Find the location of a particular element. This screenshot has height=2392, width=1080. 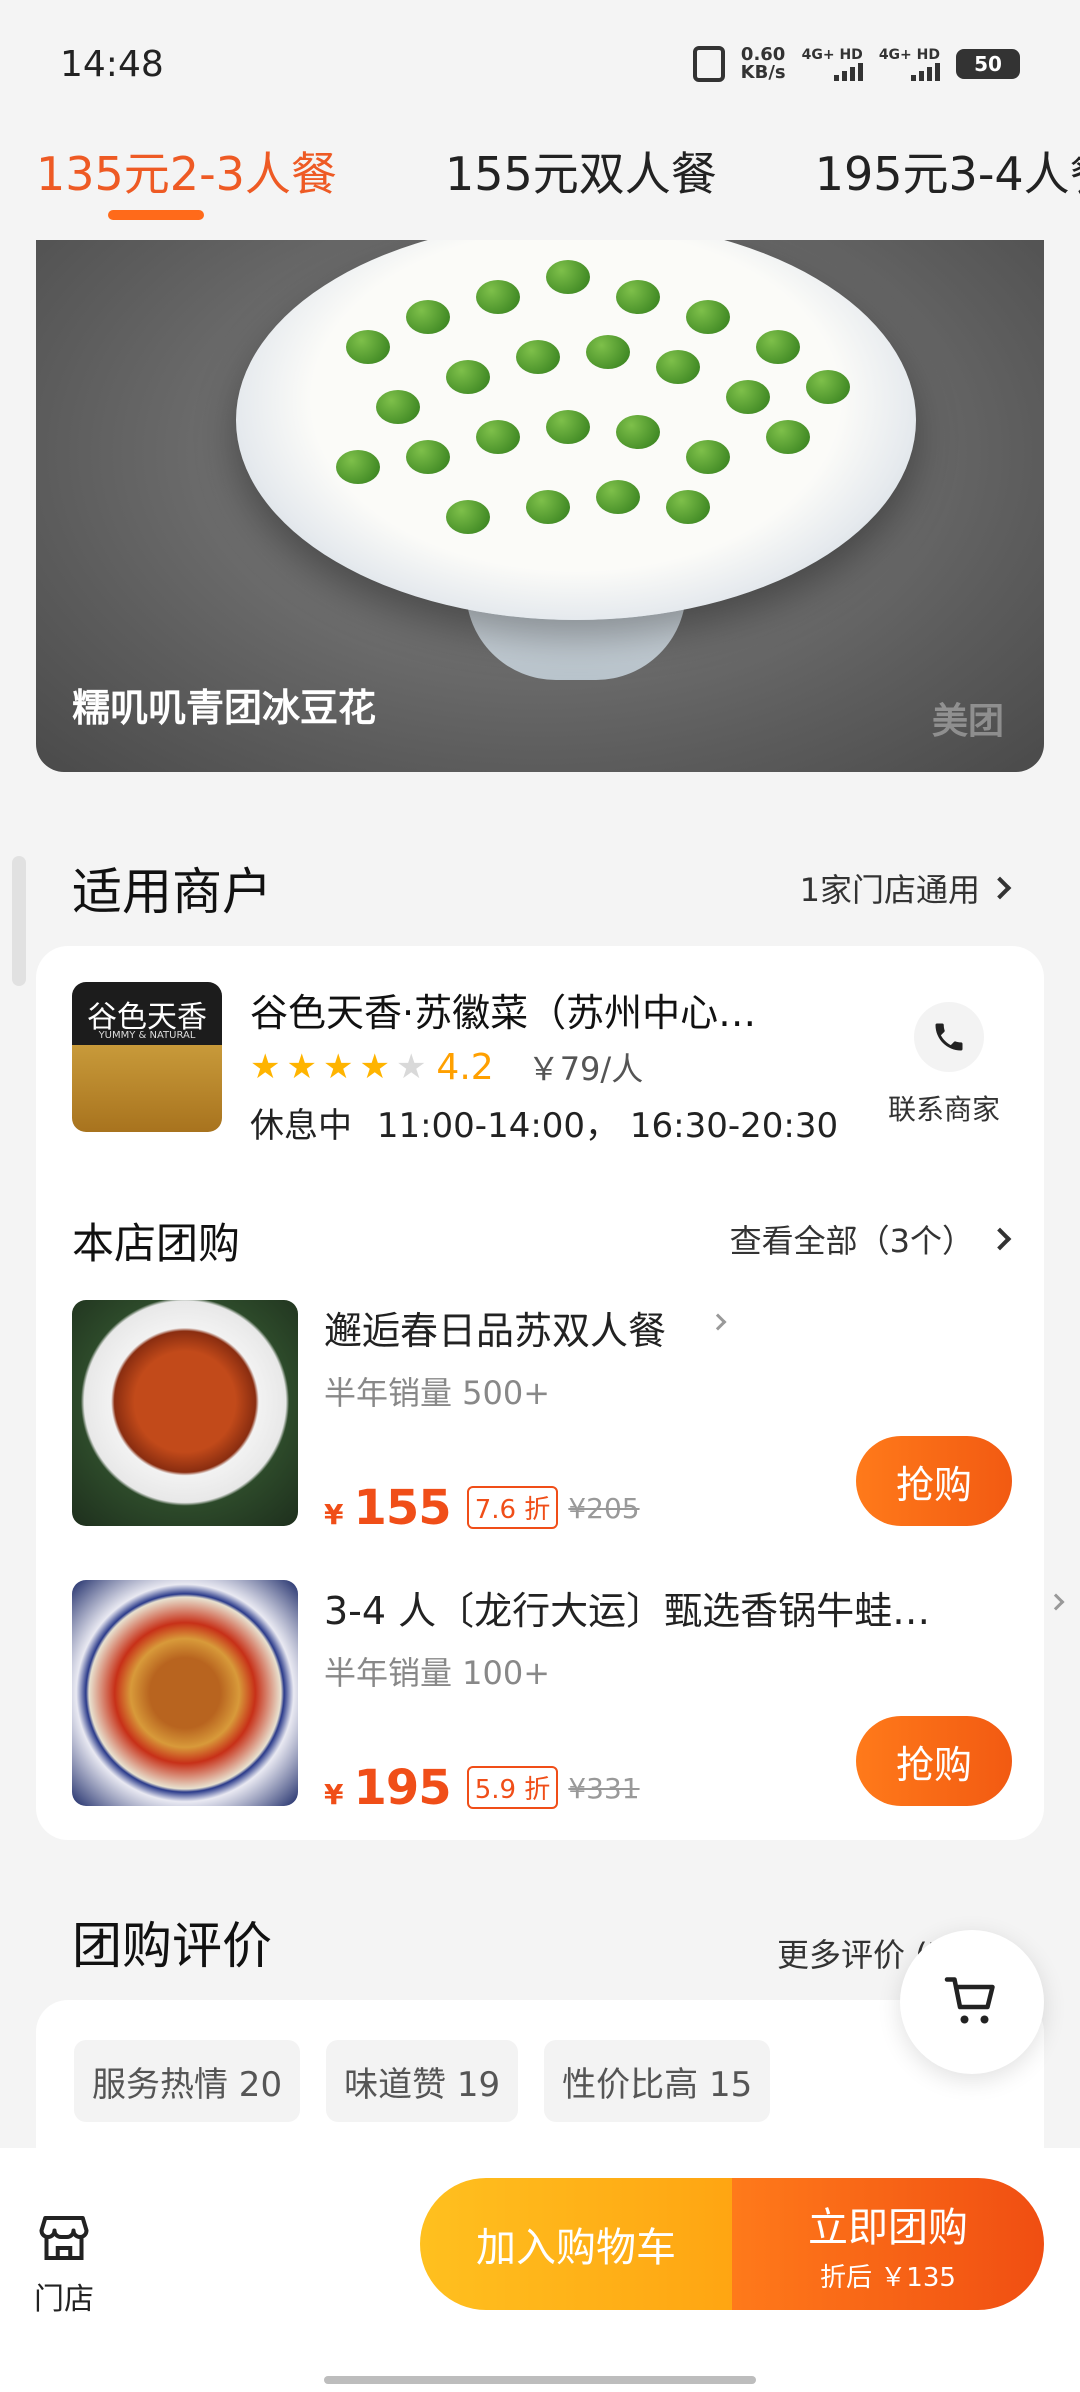

deal-price: ¥ 195 5.9 折 ¥331 is located at coordinates (482, 1788).